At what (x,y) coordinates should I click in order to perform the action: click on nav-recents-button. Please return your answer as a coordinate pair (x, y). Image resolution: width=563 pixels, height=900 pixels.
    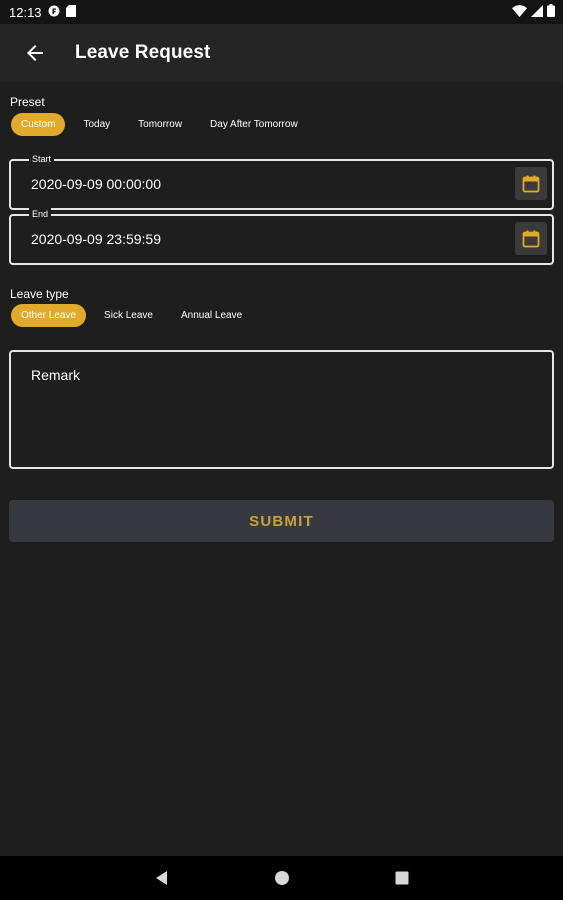
    Looking at the image, I should click on (402, 878).